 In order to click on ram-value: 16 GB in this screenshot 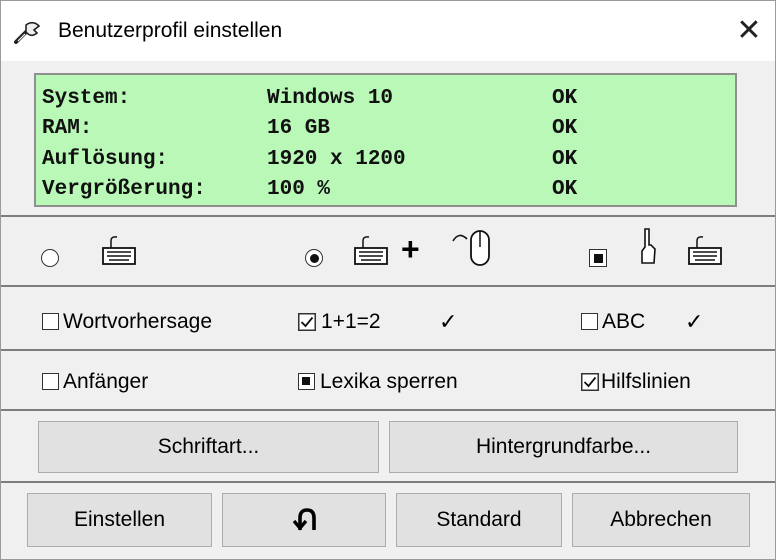, I will do `click(299, 128)`.